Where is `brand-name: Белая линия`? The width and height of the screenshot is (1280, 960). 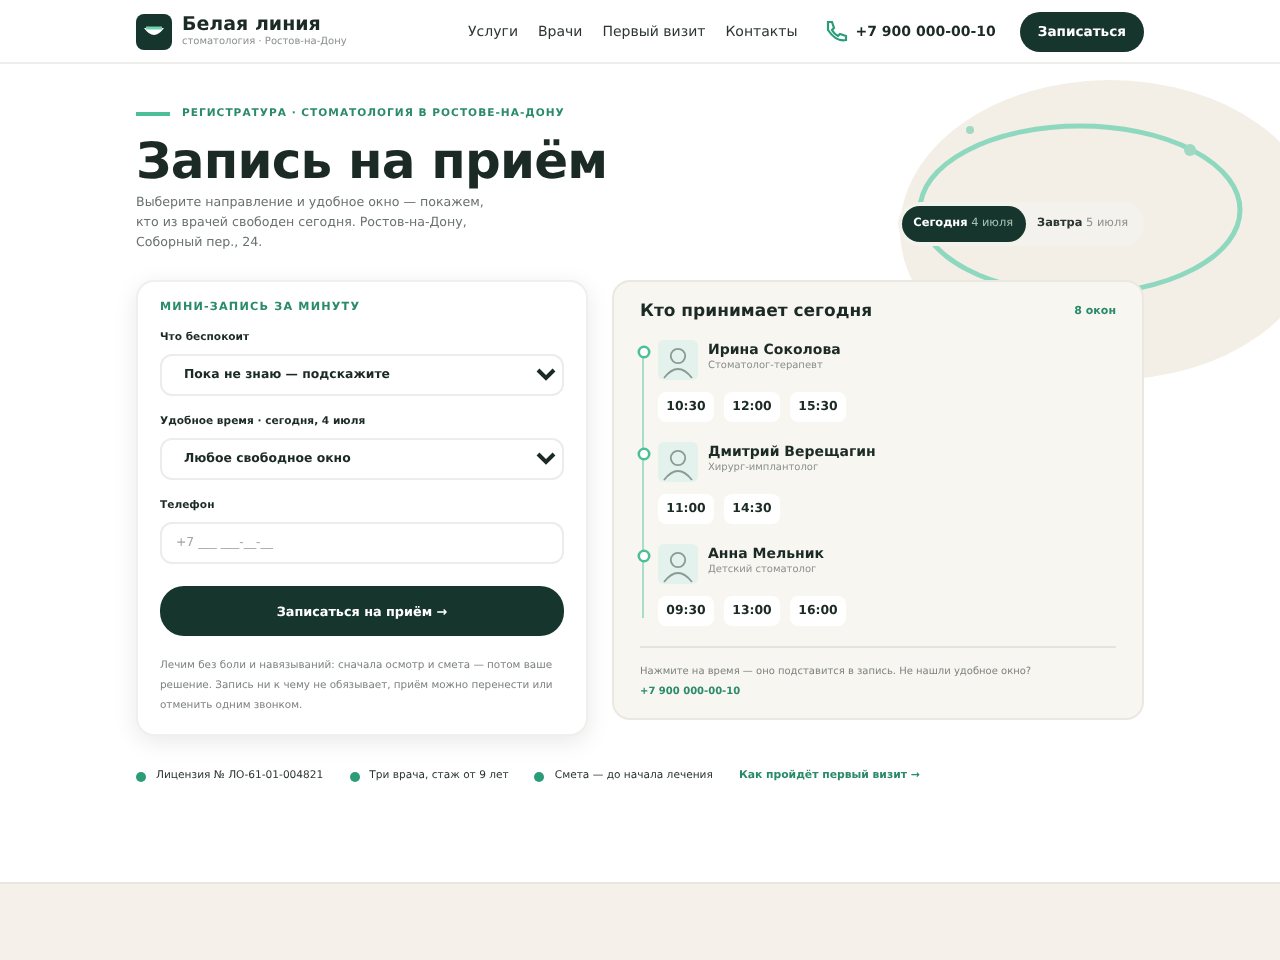
brand-name: Белая линия is located at coordinates (252, 25).